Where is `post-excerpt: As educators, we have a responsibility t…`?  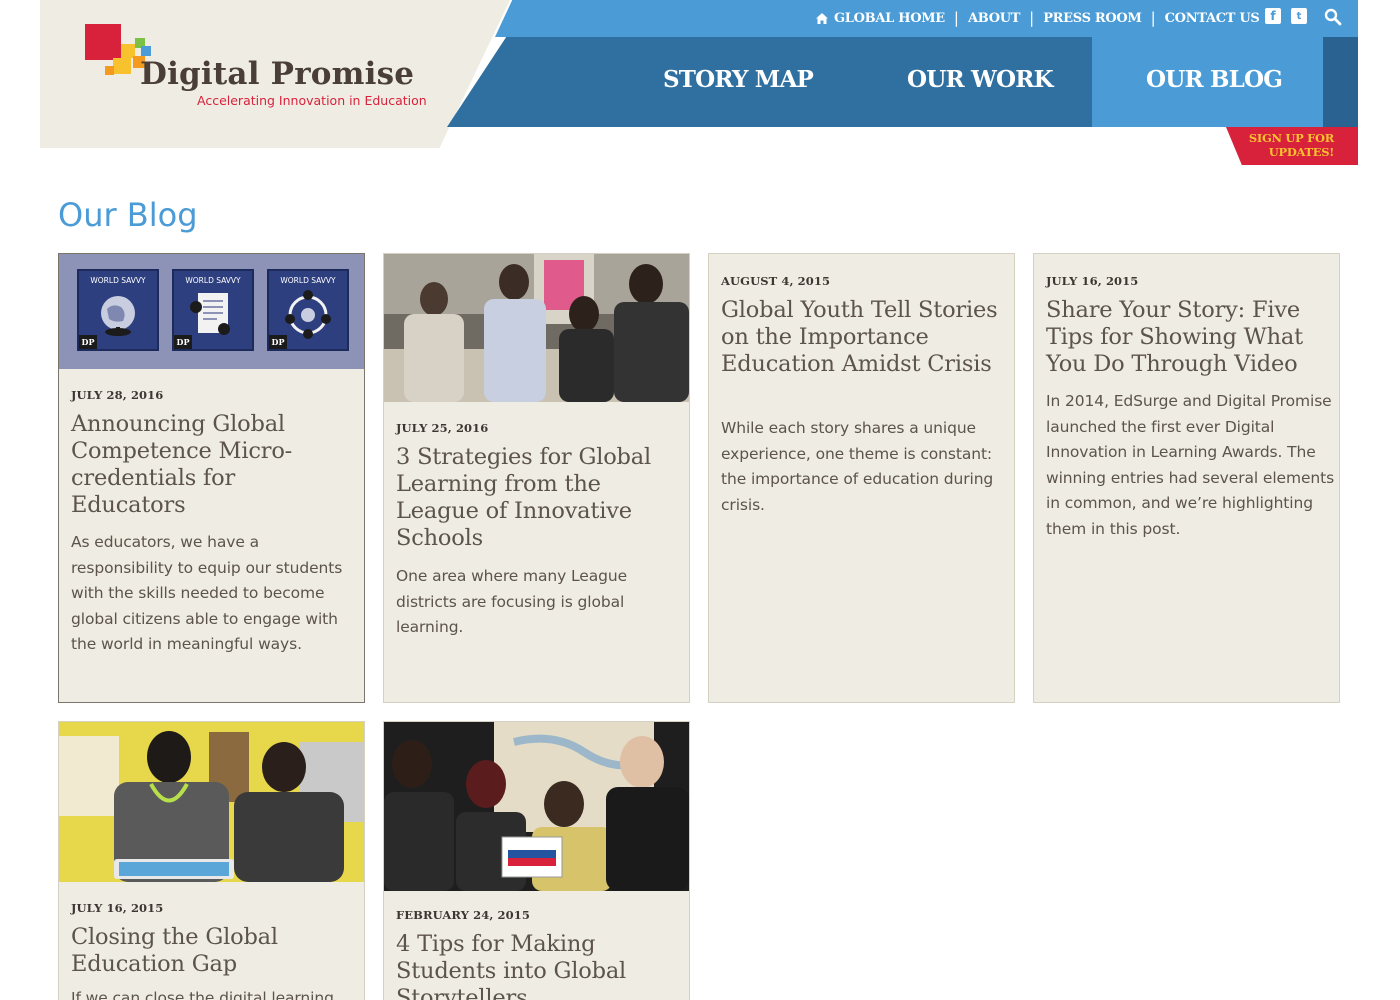 post-excerpt: As educators, we have a responsibility t… is located at coordinates (207, 593).